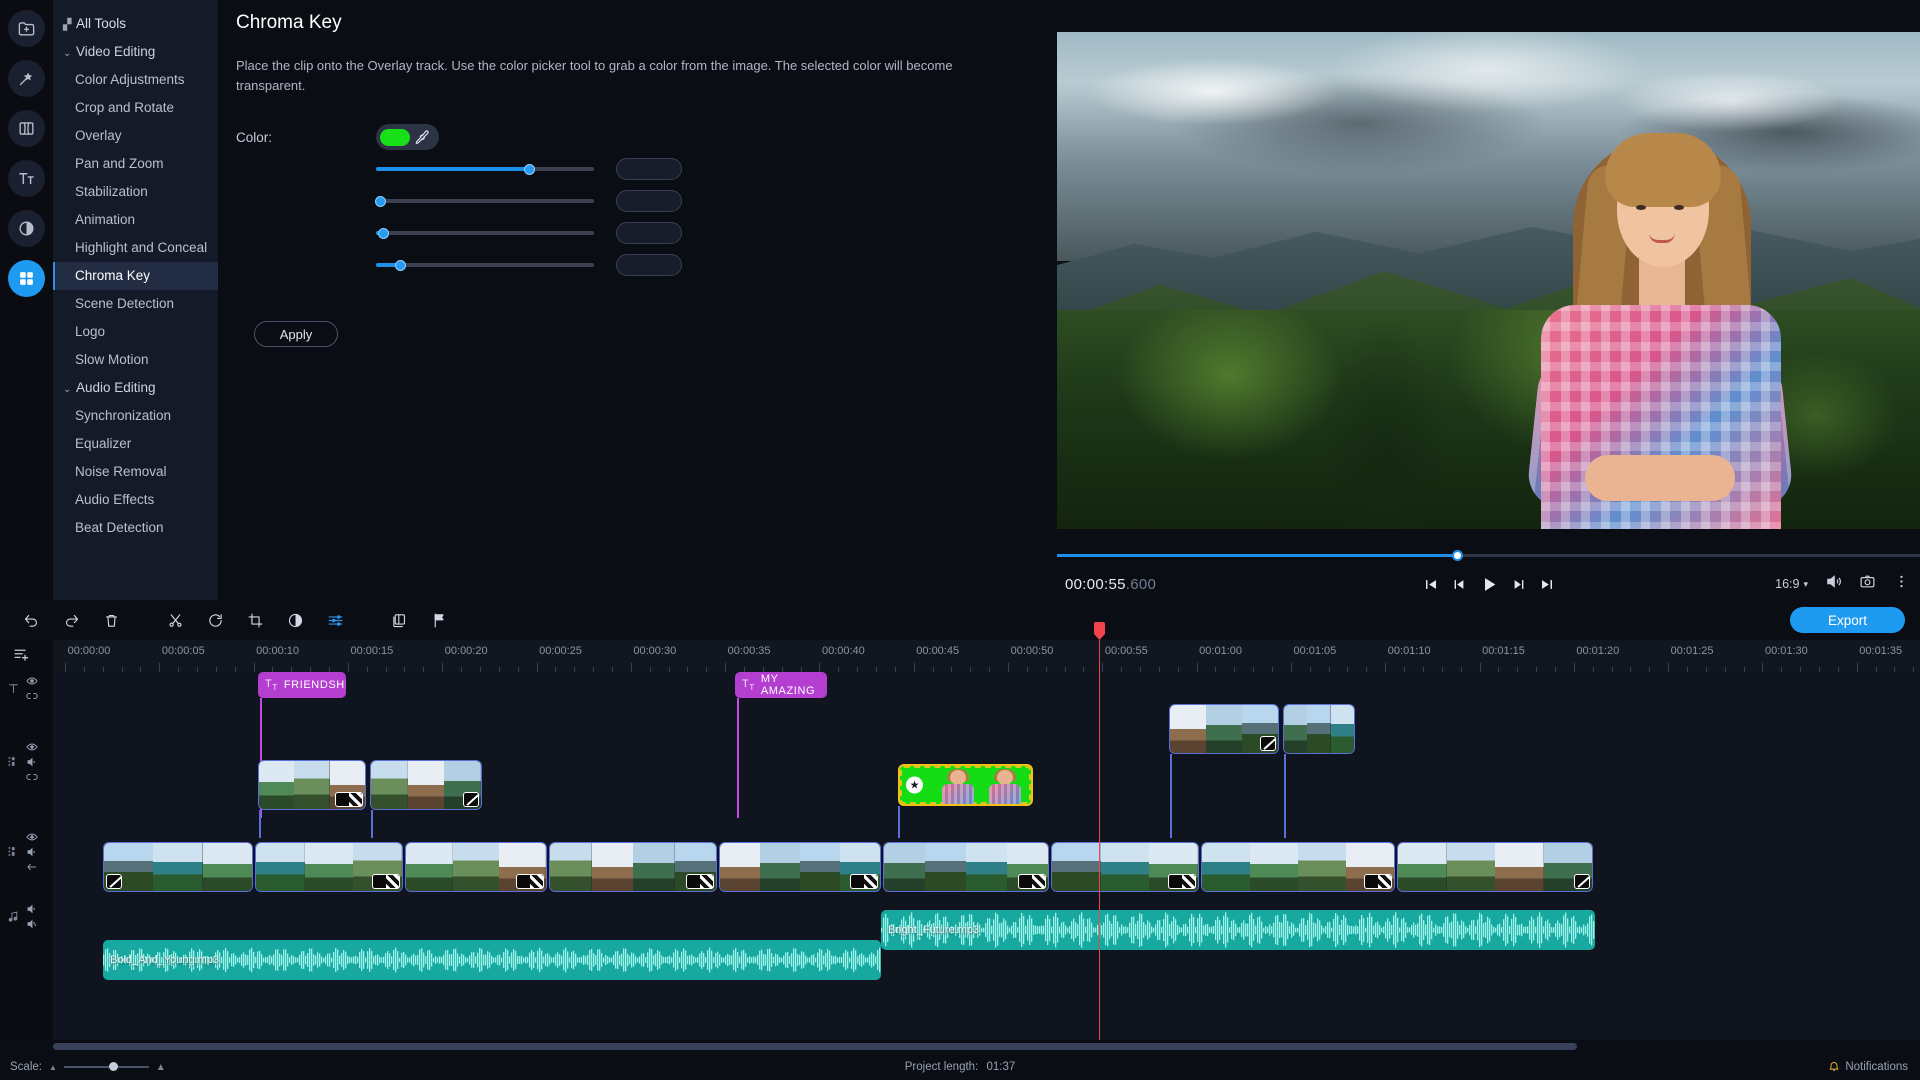 This screenshot has width=1920, height=1080. What do you see at coordinates (485, 233) in the screenshot?
I see `edges-slider` at bounding box center [485, 233].